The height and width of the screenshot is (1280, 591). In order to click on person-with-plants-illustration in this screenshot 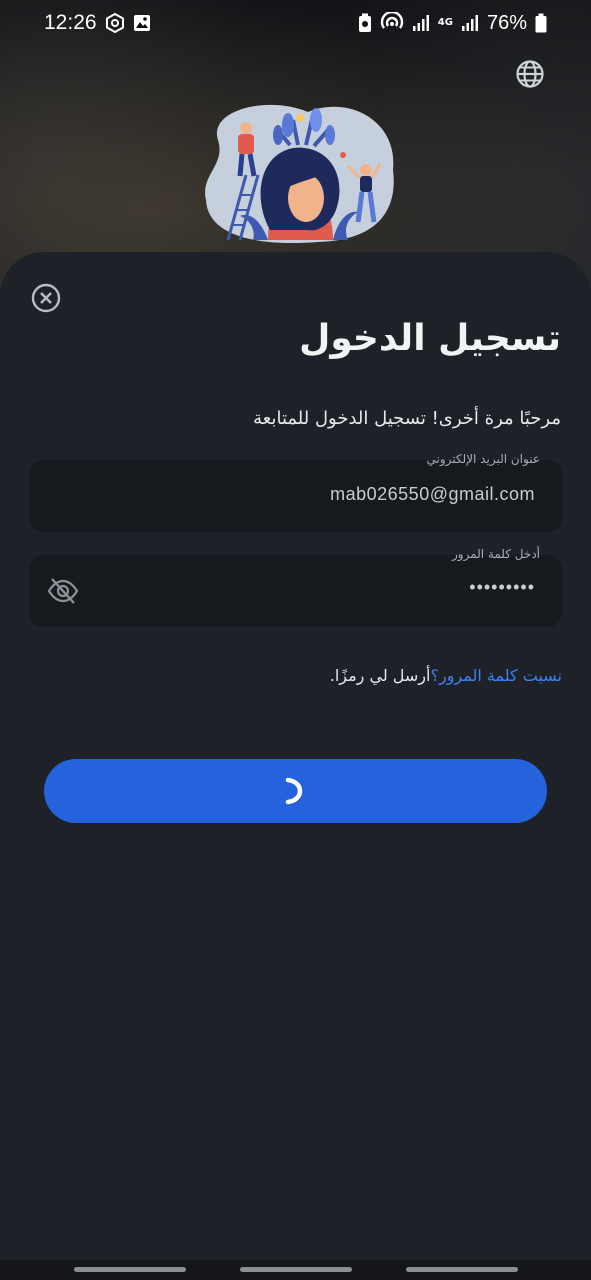, I will do `click(299, 174)`.